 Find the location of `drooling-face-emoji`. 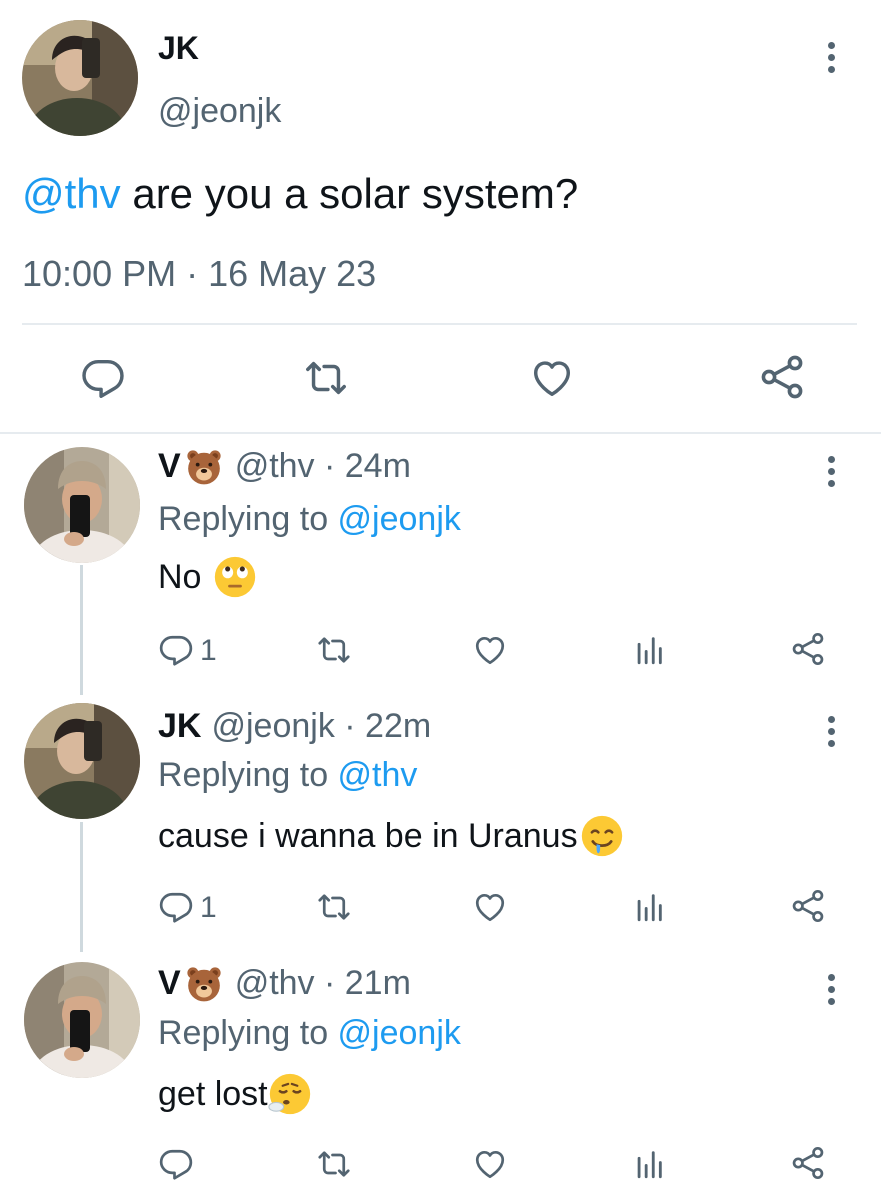

drooling-face-emoji is located at coordinates (602, 836).